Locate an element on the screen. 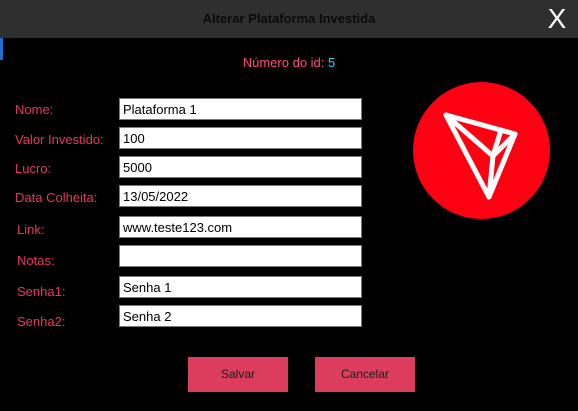 The height and width of the screenshot is (411, 578). valor-investido-label: Valor Investido: is located at coordinates (59, 139).